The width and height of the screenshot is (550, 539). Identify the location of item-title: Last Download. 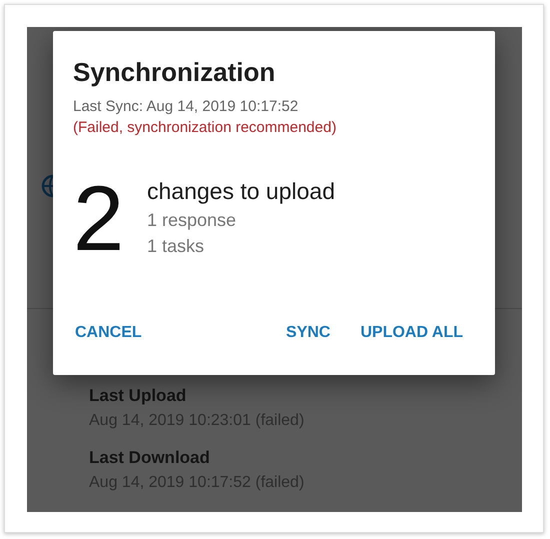
(150, 458).